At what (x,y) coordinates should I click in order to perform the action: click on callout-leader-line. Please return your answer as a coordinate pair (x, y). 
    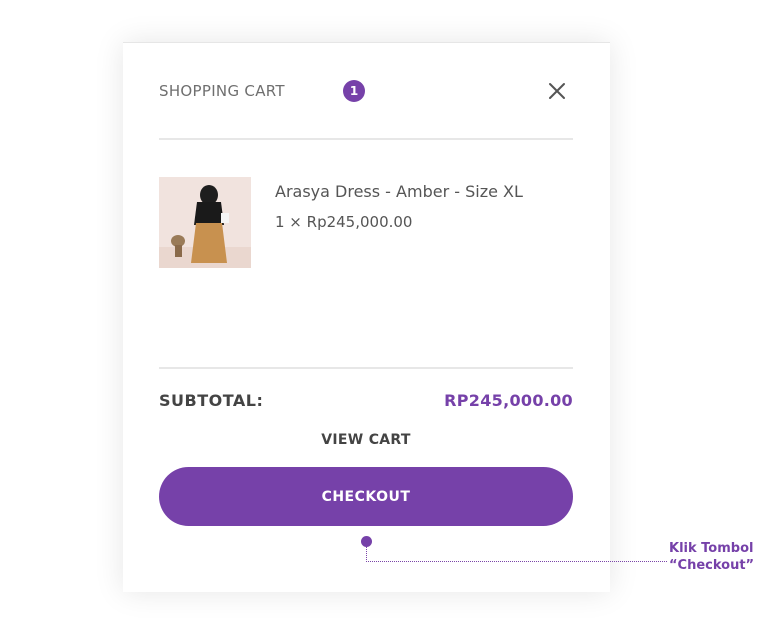
    Looking at the image, I should click on (516, 554).